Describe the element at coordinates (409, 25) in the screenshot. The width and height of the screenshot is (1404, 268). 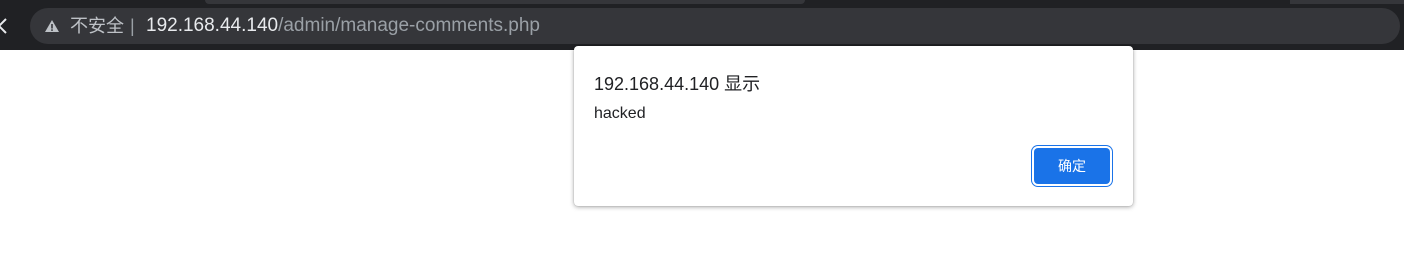
I see `url-path: /admin/manage-comments.php` at that location.